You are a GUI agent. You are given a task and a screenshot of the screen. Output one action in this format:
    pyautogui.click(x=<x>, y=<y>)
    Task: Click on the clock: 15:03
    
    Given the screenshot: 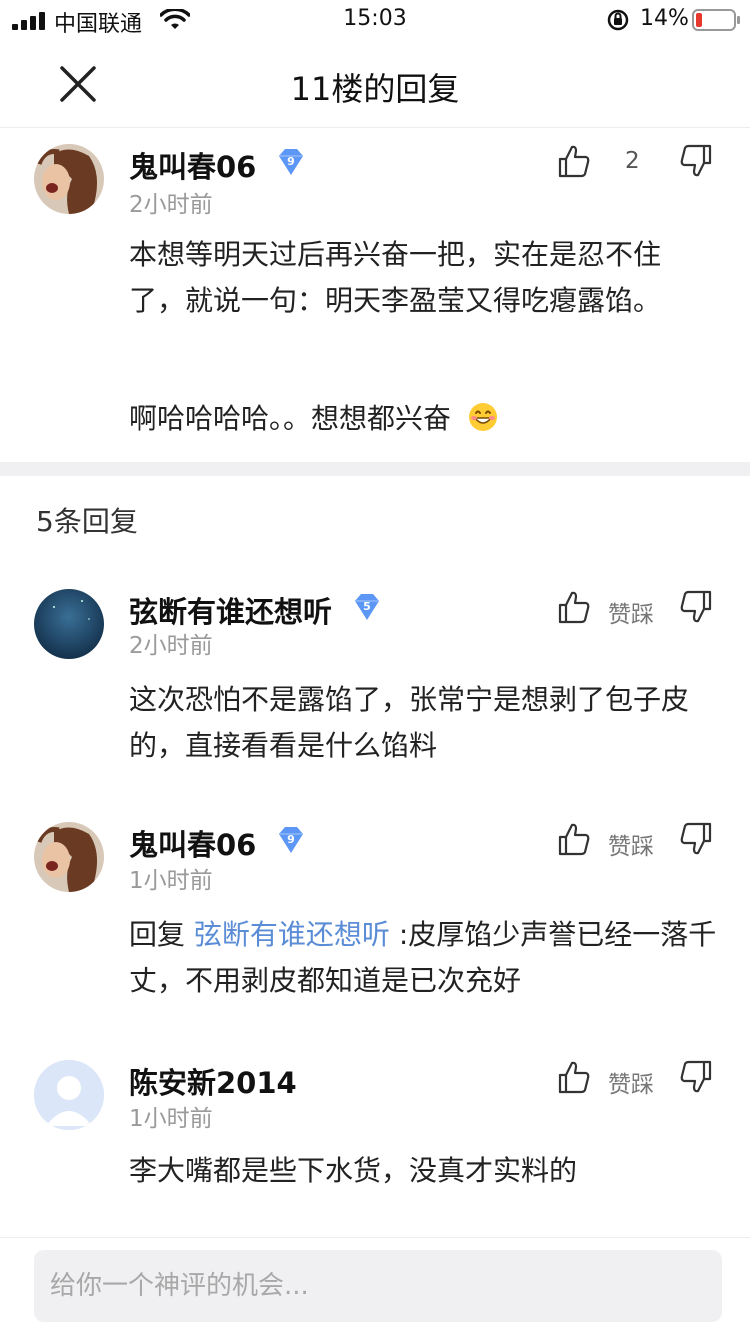 What is the action you would take?
    pyautogui.click(x=375, y=18)
    